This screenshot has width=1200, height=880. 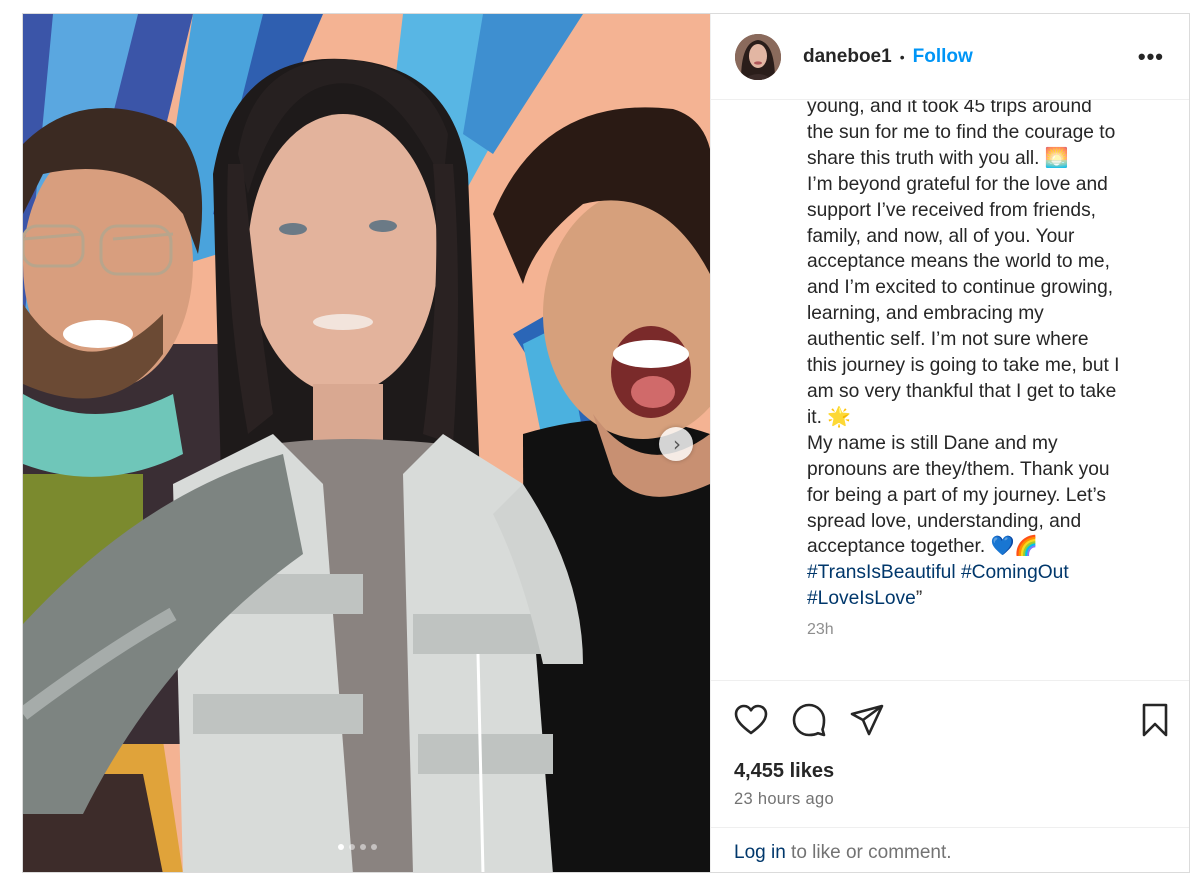 I want to click on caption-line: share this truth with you all. 🌅, so click(x=938, y=158).